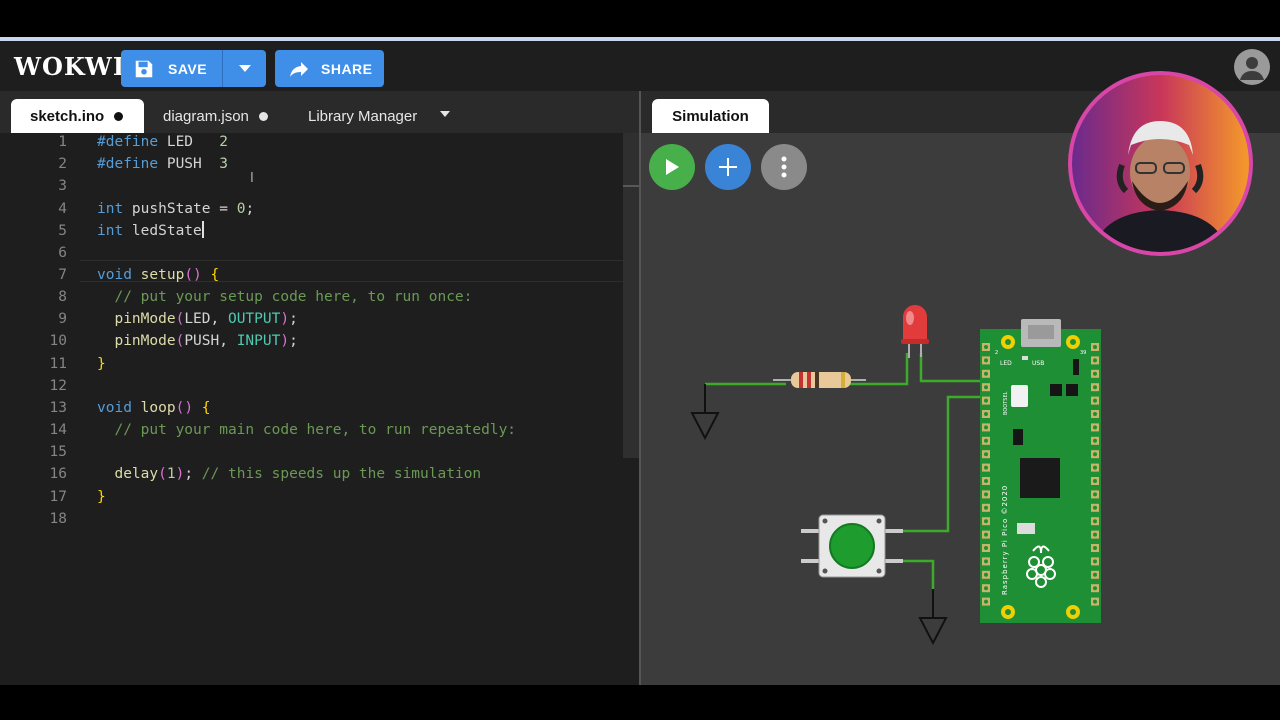 This screenshot has width=1280, height=720. Describe the element at coordinates (58, 474) in the screenshot. I see `line-number: 16` at that location.